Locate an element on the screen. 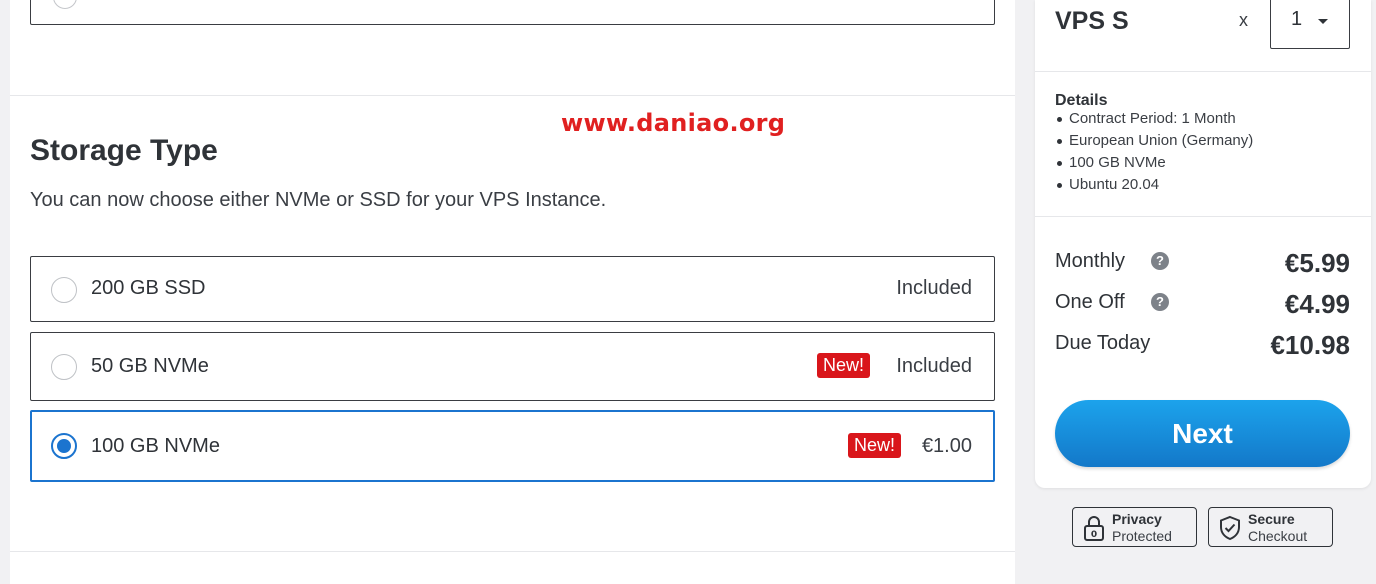  product-name: VPS S is located at coordinates (1092, 21).